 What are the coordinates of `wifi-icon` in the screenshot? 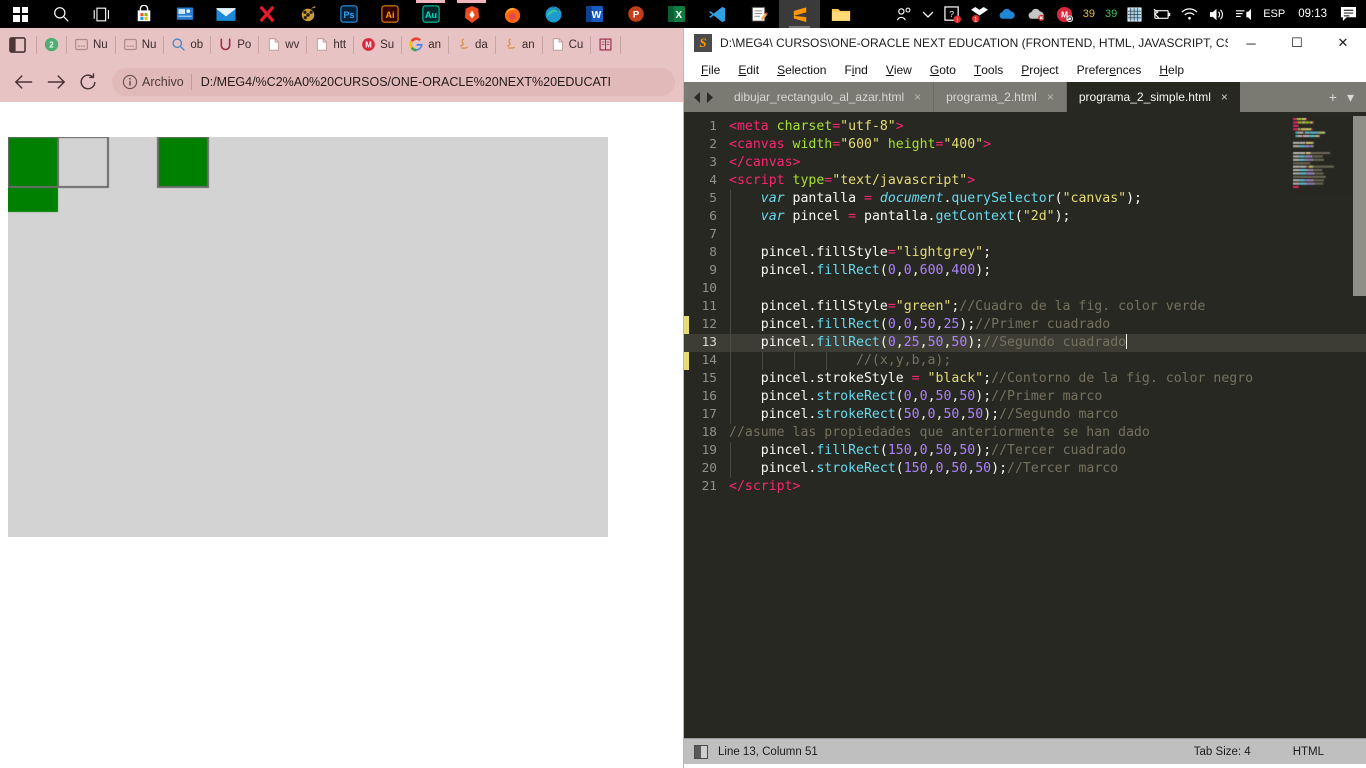 It's located at (1189, 14).